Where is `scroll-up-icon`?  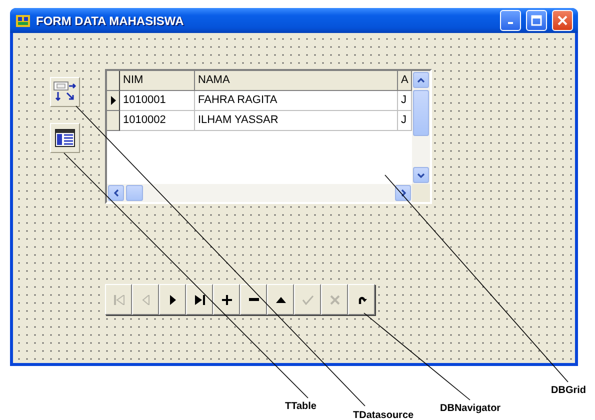 scroll-up-icon is located at coordinates (421, 80).